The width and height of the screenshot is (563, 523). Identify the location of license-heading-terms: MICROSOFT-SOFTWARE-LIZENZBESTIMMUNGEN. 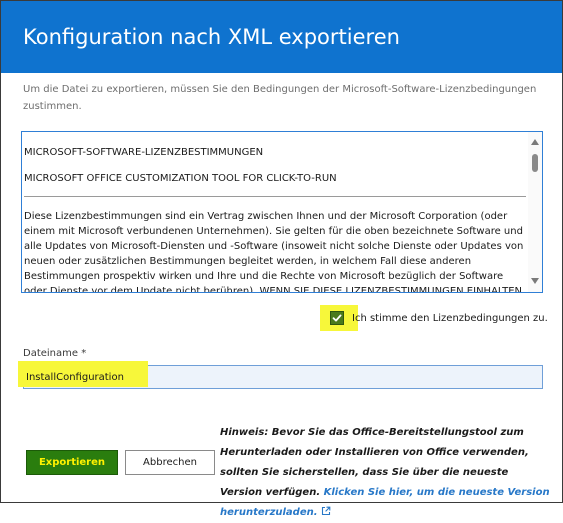
(144, 152).